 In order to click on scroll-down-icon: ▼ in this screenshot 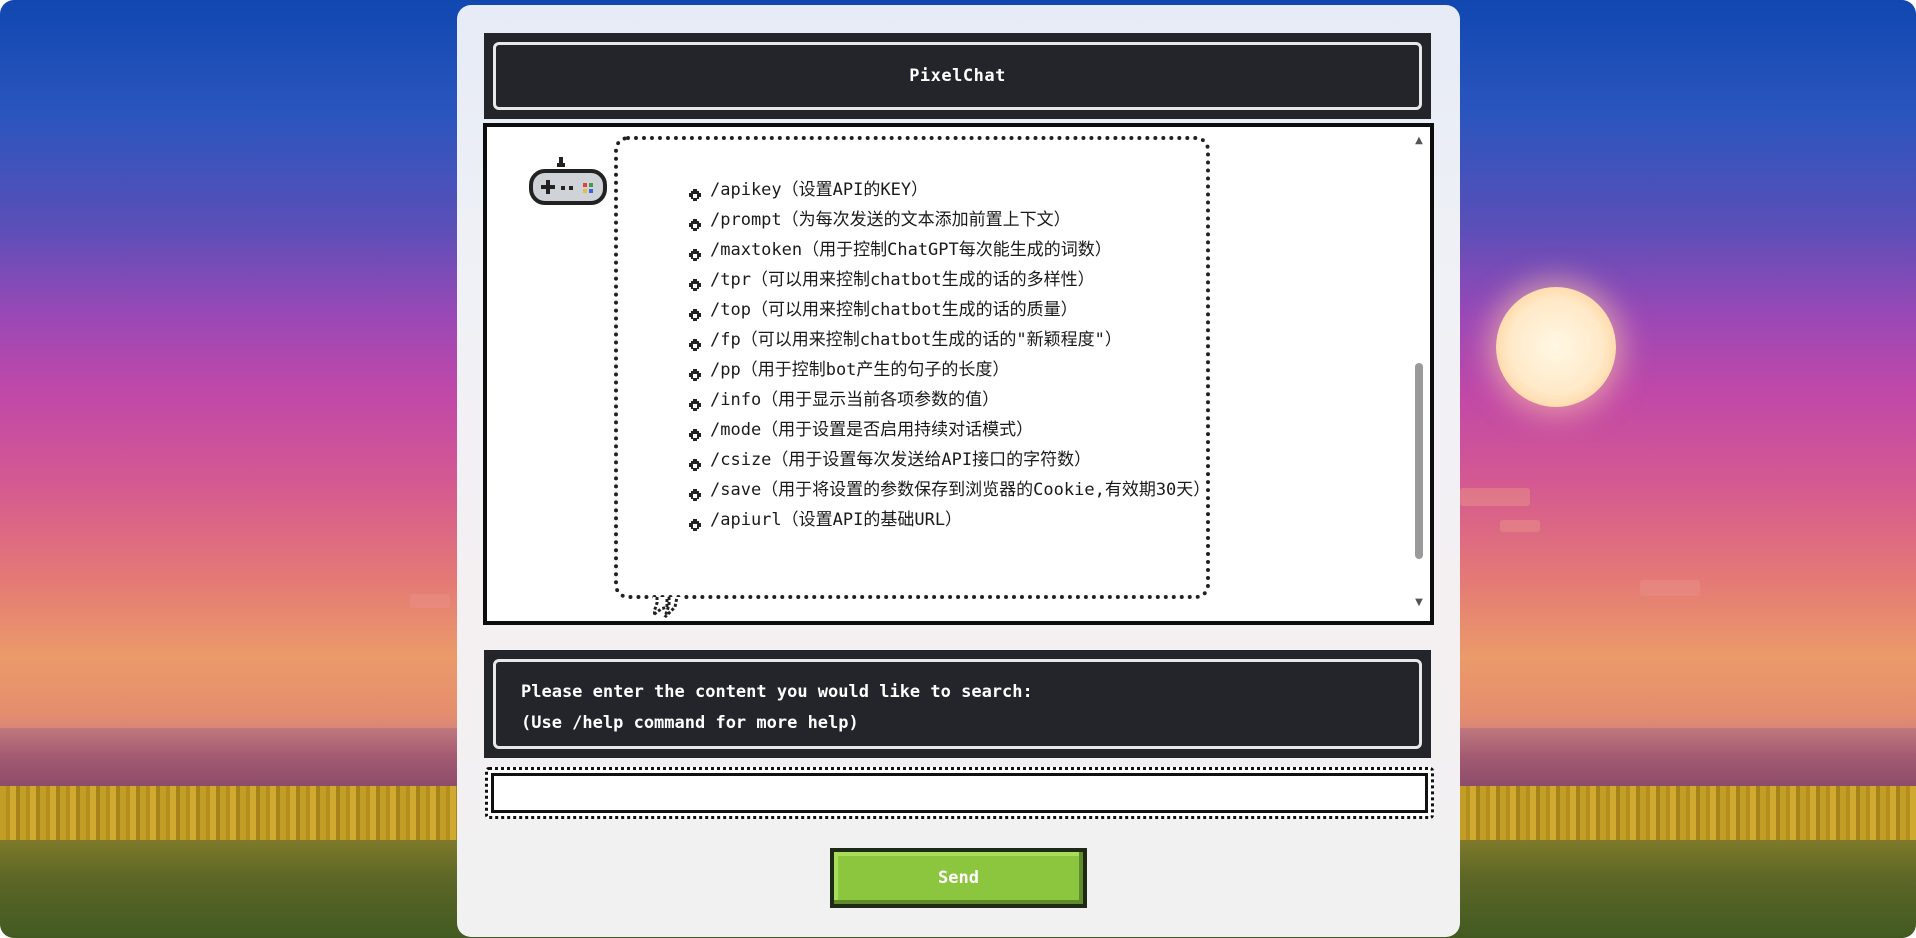, I will do `click(1419, 603)`.